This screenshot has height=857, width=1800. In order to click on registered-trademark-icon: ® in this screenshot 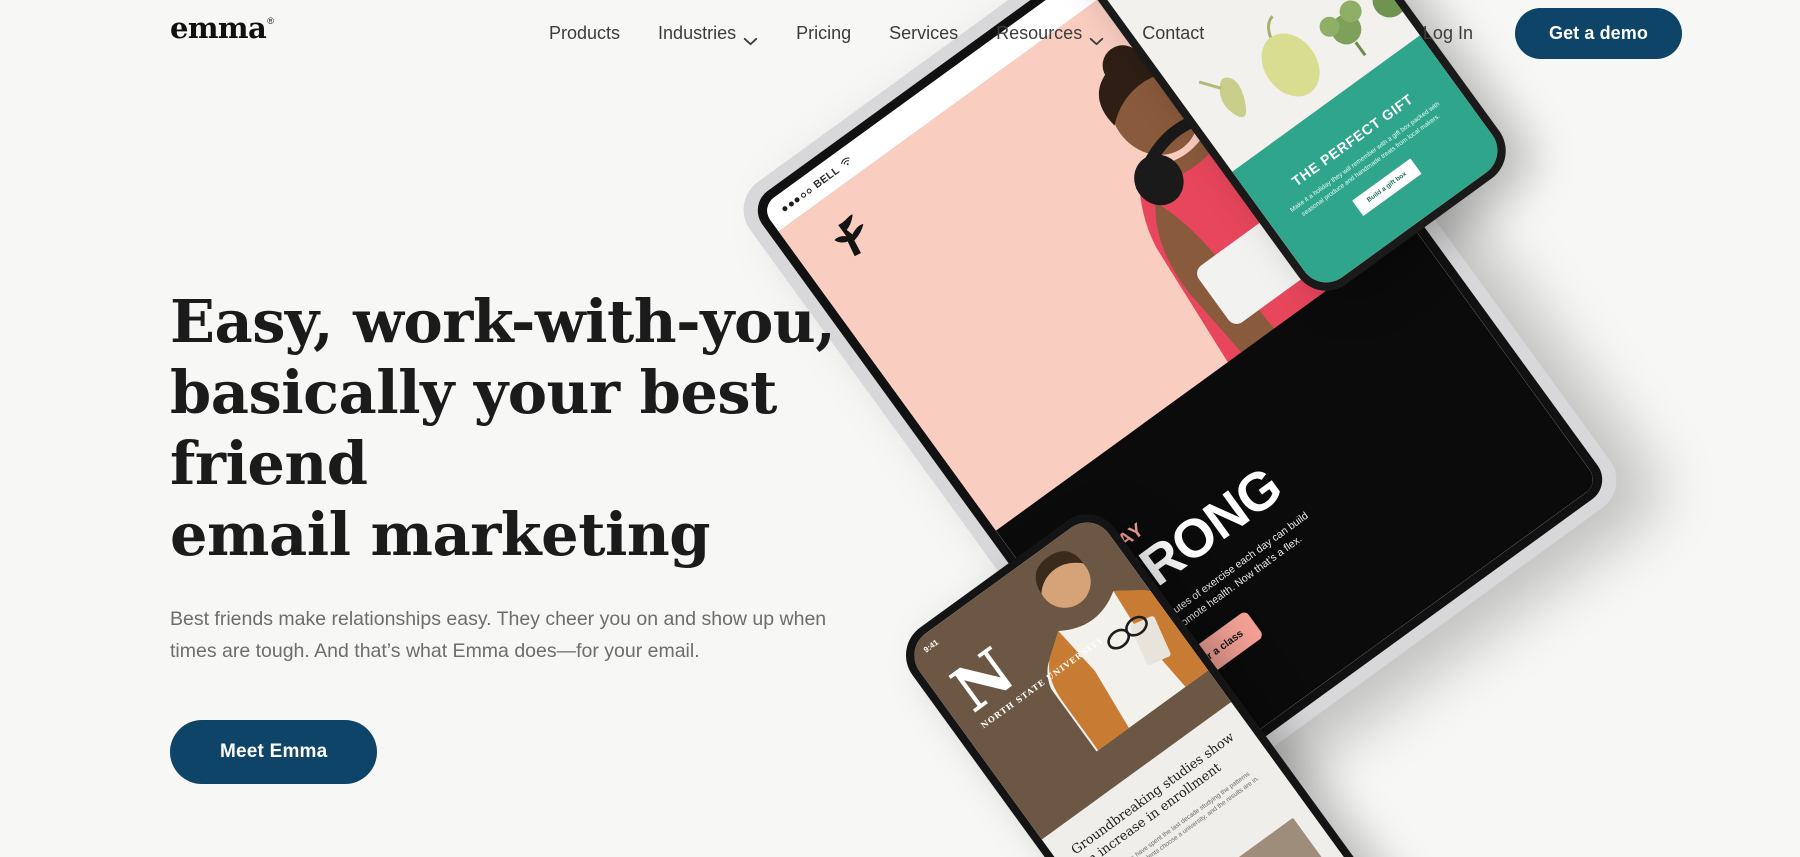, I will do `click(270, 21)`.